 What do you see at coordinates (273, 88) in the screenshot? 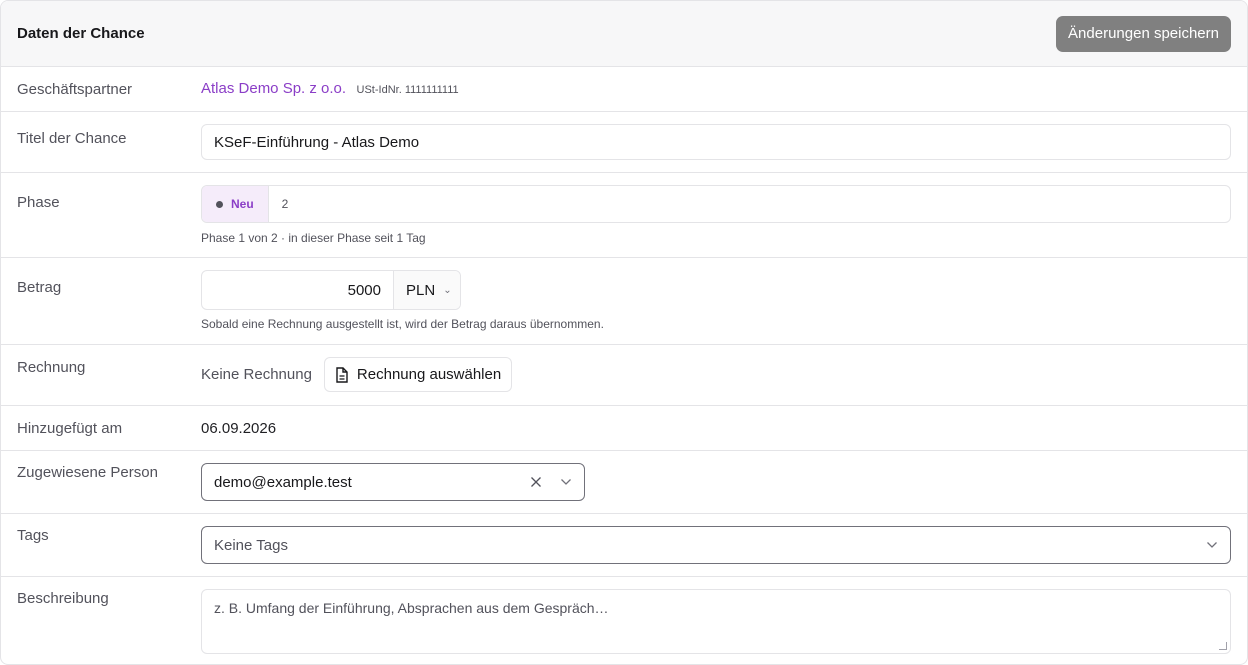
I see `partner-link: Atlas Demo Sp. z o.o.` at bounding box center [273, 88].